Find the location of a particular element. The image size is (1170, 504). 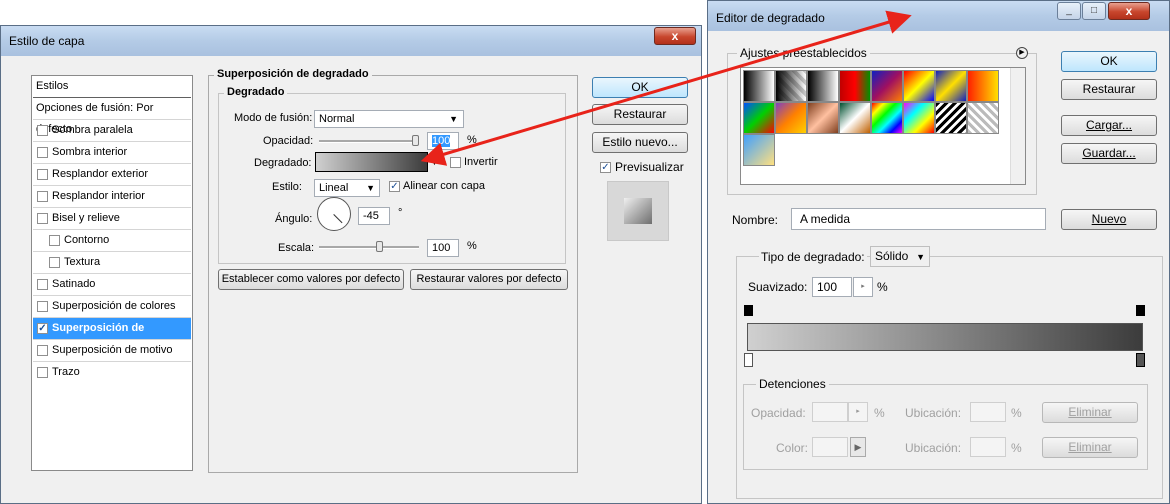

new-button: Nuevo is located at coordinates (1109, 219).